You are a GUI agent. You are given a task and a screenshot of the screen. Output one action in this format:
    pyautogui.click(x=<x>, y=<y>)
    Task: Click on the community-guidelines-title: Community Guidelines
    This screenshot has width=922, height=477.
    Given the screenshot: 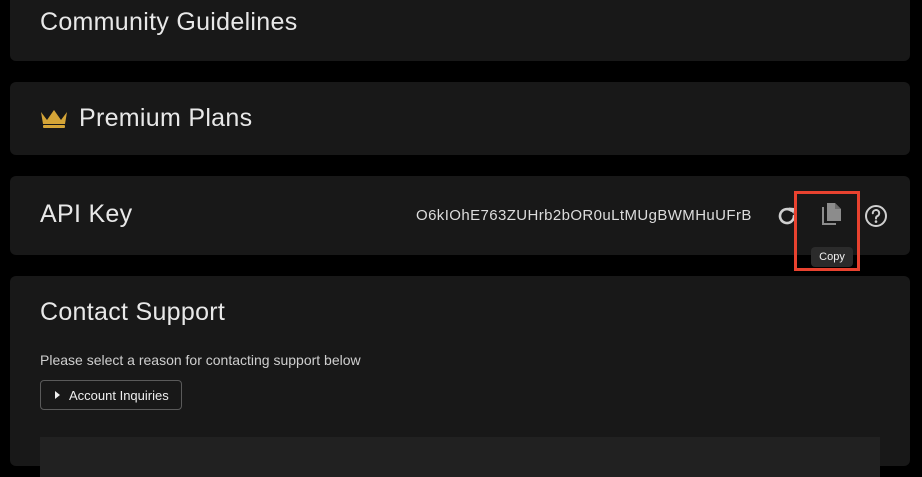 What is the action you would take?
    pyautogui.click(x=169, y=22)
    